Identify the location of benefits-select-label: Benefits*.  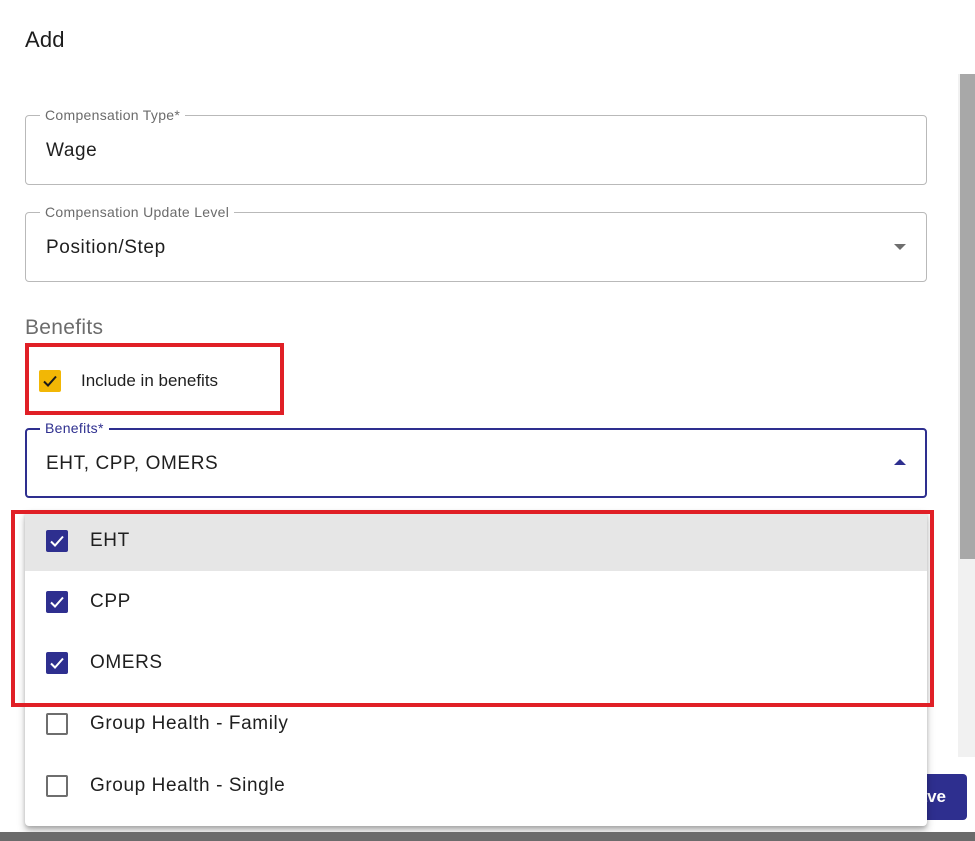
(74, 428).